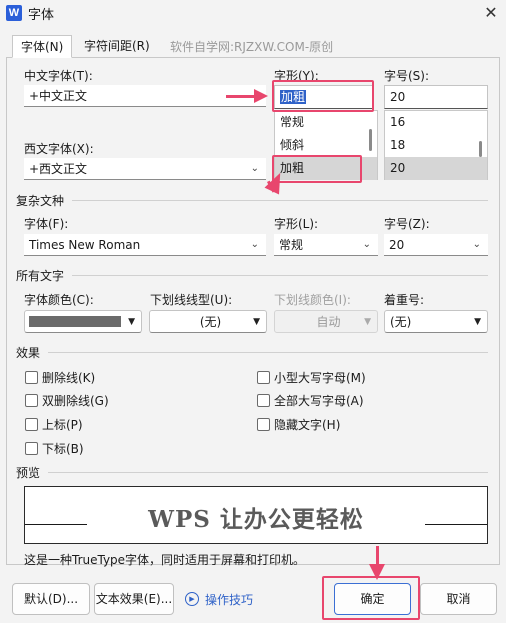  What do you see at coordinates (58, 96) in the screenshot?
I see `chinese-font-value: +中文正文` at bounding box center [58, 96].